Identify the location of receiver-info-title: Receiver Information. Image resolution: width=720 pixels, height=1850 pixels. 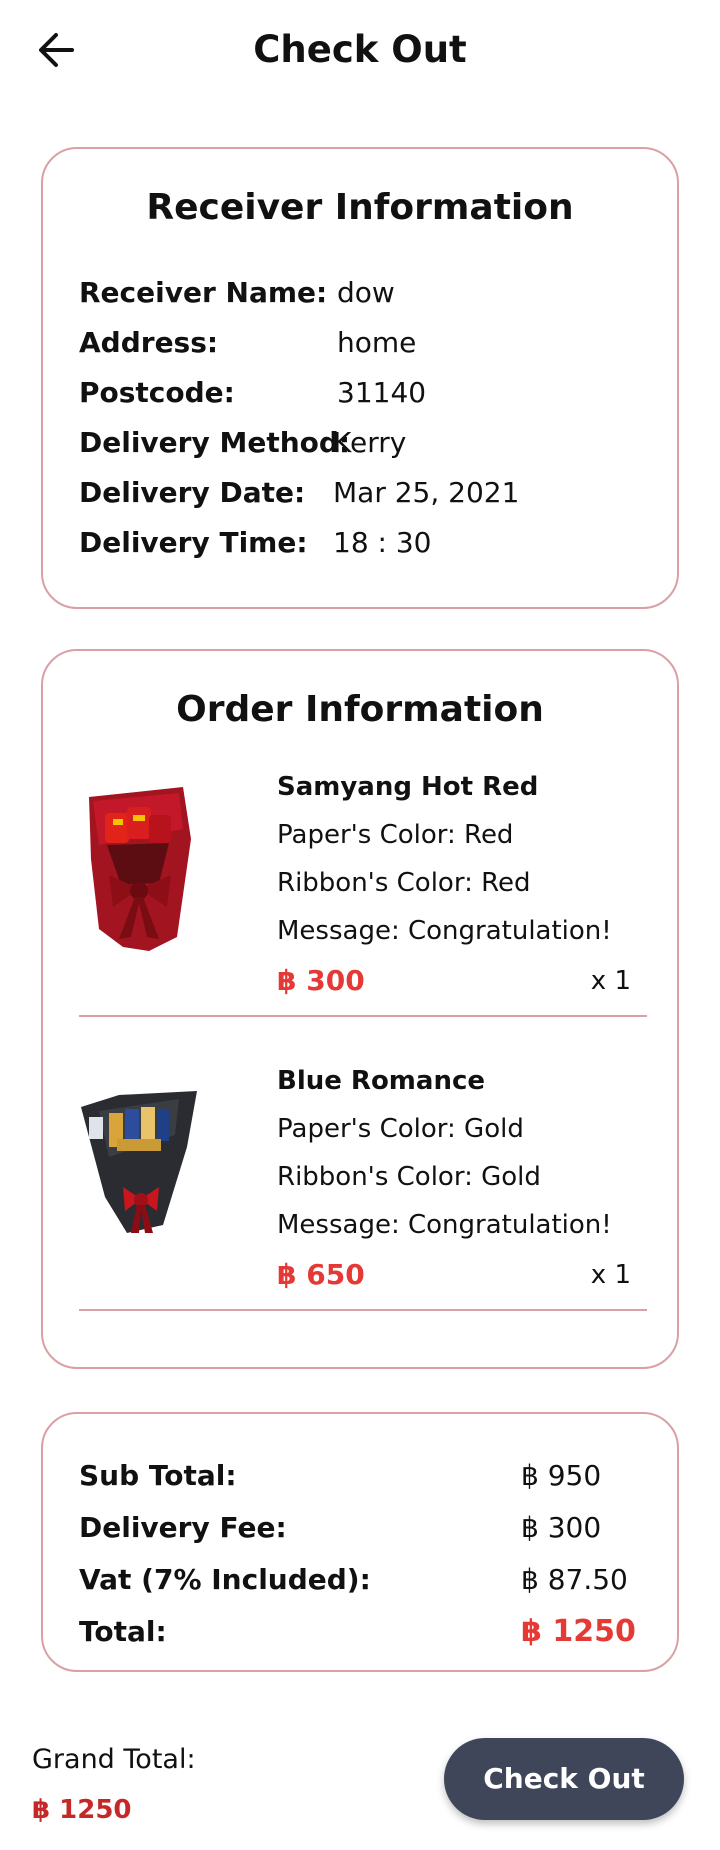
(360, 207).